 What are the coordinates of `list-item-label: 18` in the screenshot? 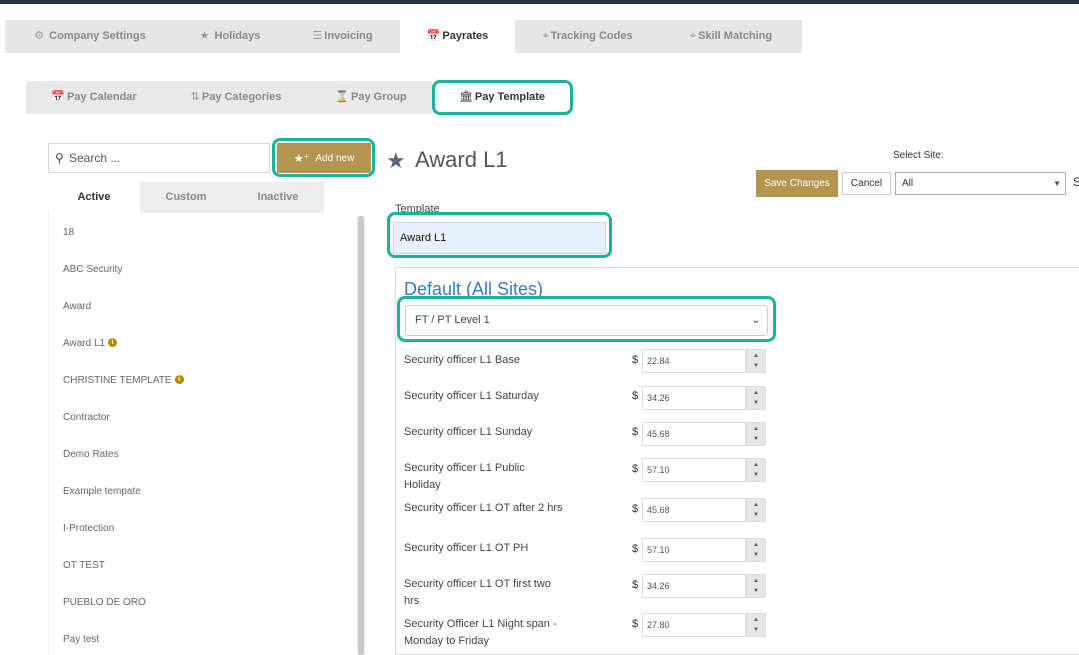 It's located at (69, 232).